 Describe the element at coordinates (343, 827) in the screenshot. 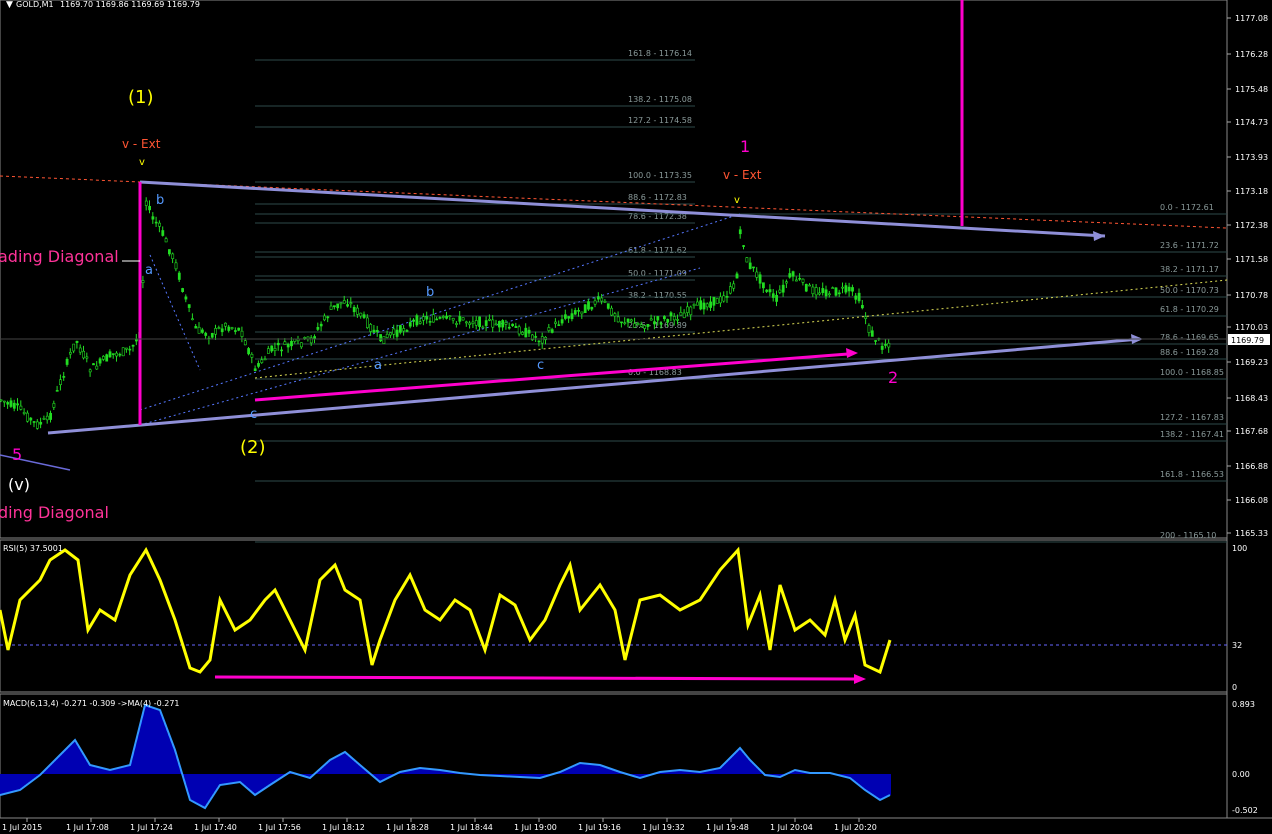

I see `time-tick-label: 1 Jul 18:12` at that location.